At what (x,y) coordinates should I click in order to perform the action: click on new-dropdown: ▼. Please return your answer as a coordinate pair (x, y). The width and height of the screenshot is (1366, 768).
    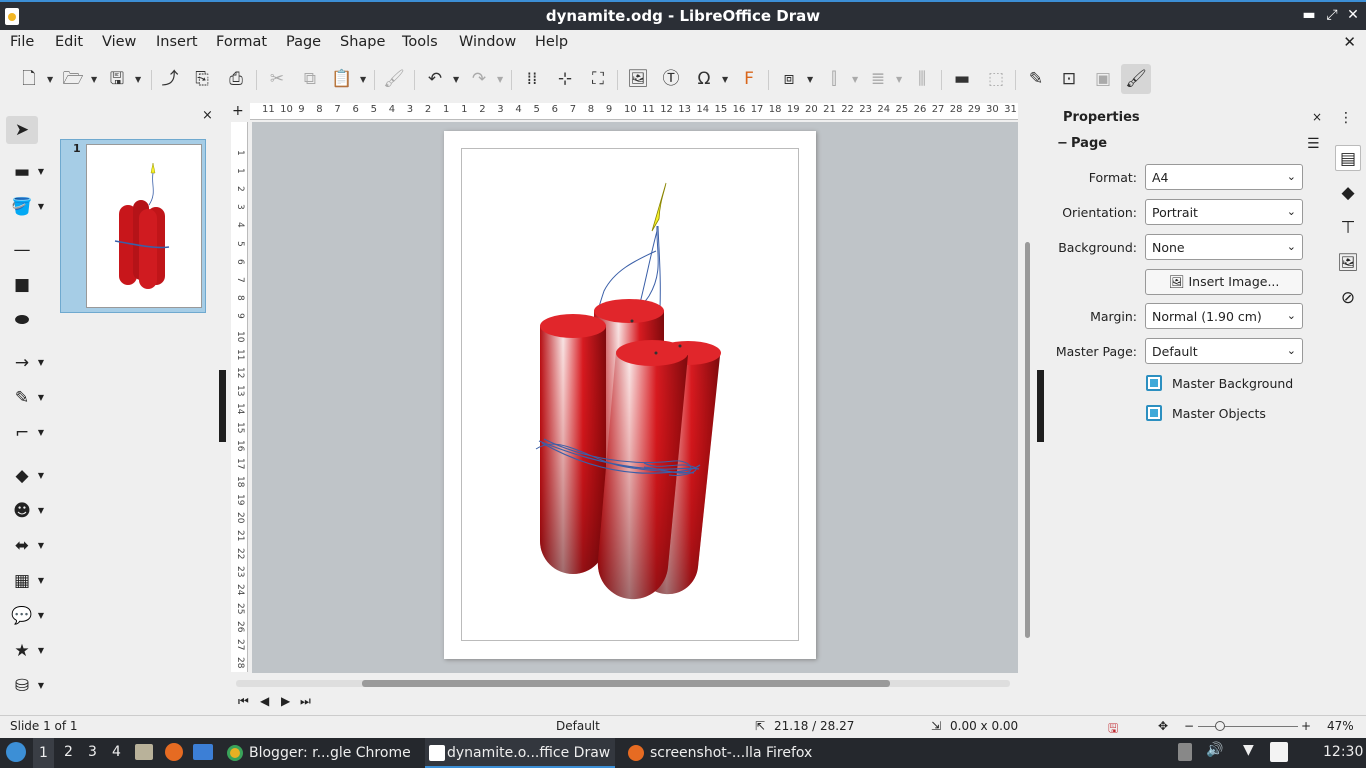
    Looking at the image, I should click on (51, 79).